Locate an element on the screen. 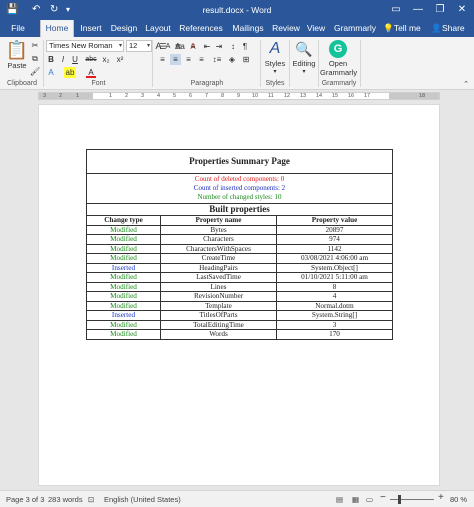 This screenshot has width=474, height=507. underline-button: U is located at coordinates (75, 59).